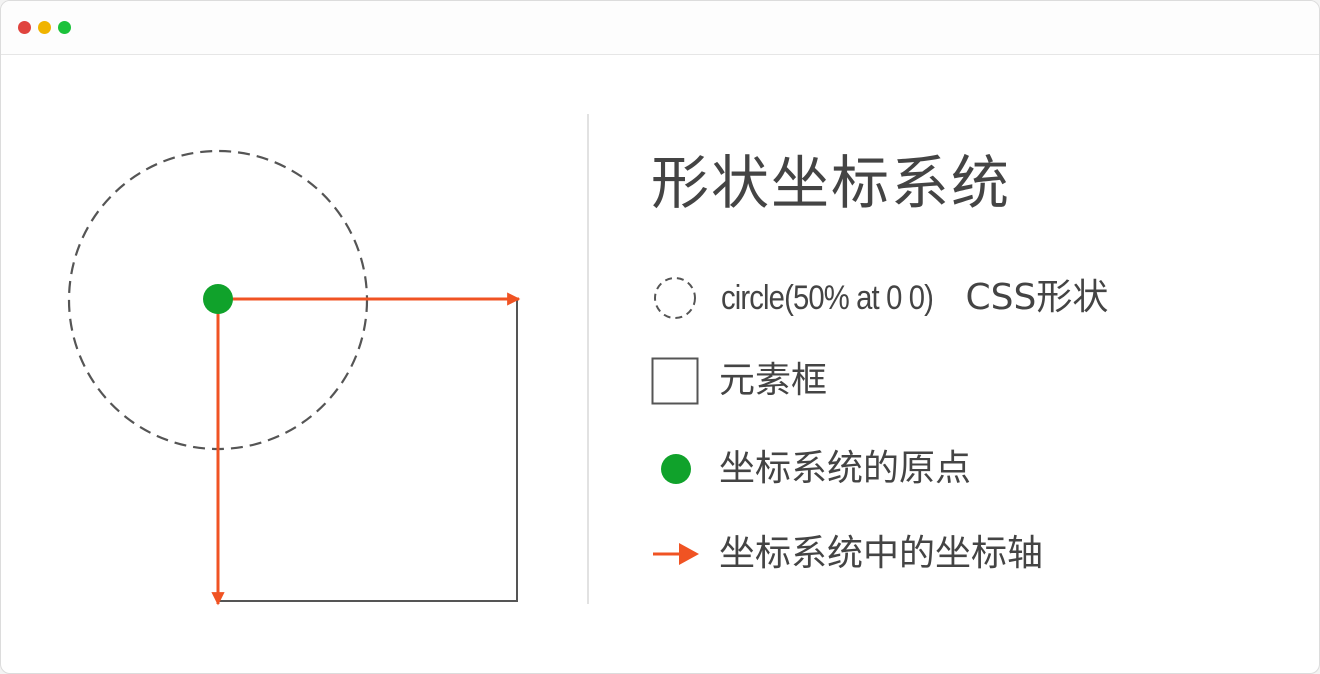 The width and height of the screenshot is (1320, 674). I want to click on legend-label: 坐标系统的原点, so click(845, 468).